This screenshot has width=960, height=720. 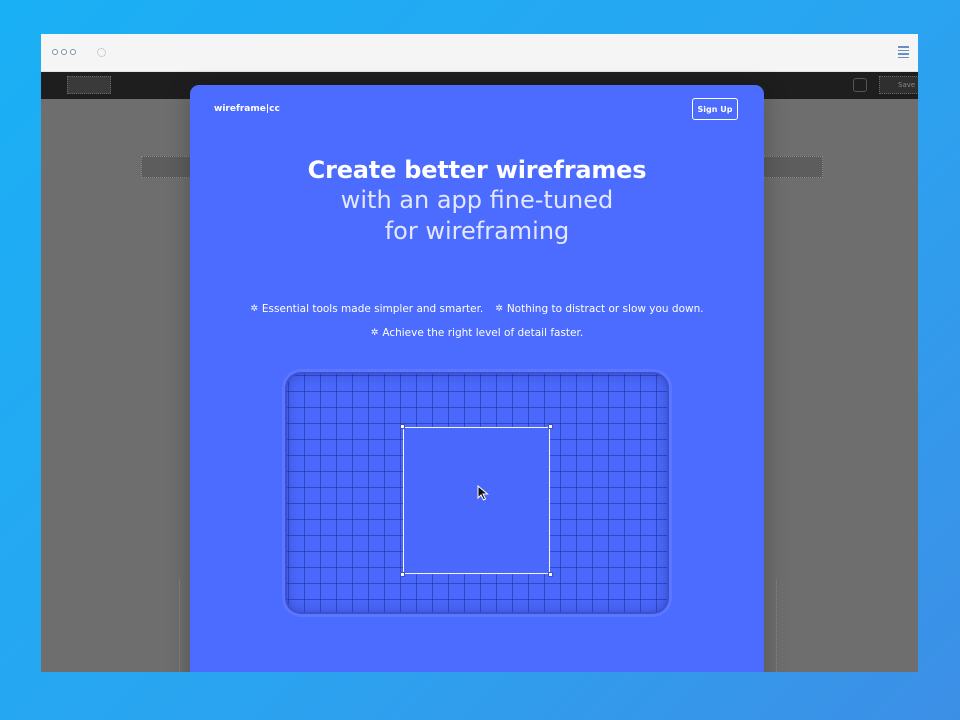 I want to click on feature-item: ✲ Nothing to distract or slow you down., so click(x=599, y=309).